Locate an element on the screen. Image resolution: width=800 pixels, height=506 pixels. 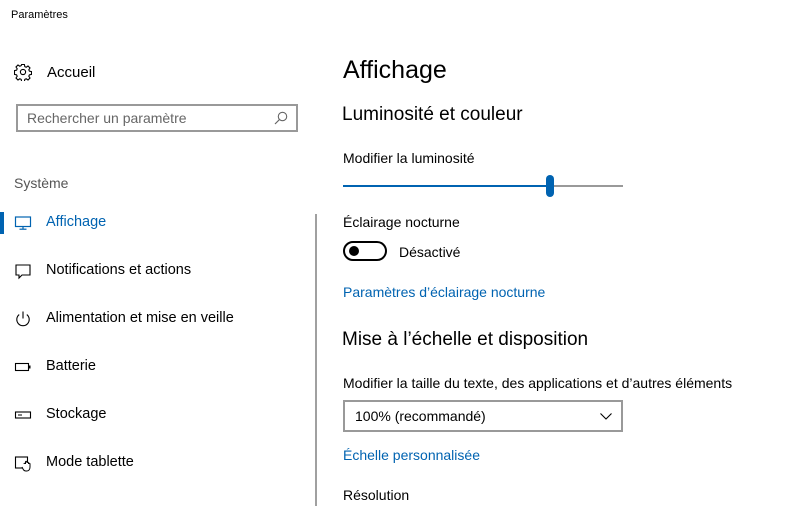
window-title: Paramètres is located at coordinates (39, 15).